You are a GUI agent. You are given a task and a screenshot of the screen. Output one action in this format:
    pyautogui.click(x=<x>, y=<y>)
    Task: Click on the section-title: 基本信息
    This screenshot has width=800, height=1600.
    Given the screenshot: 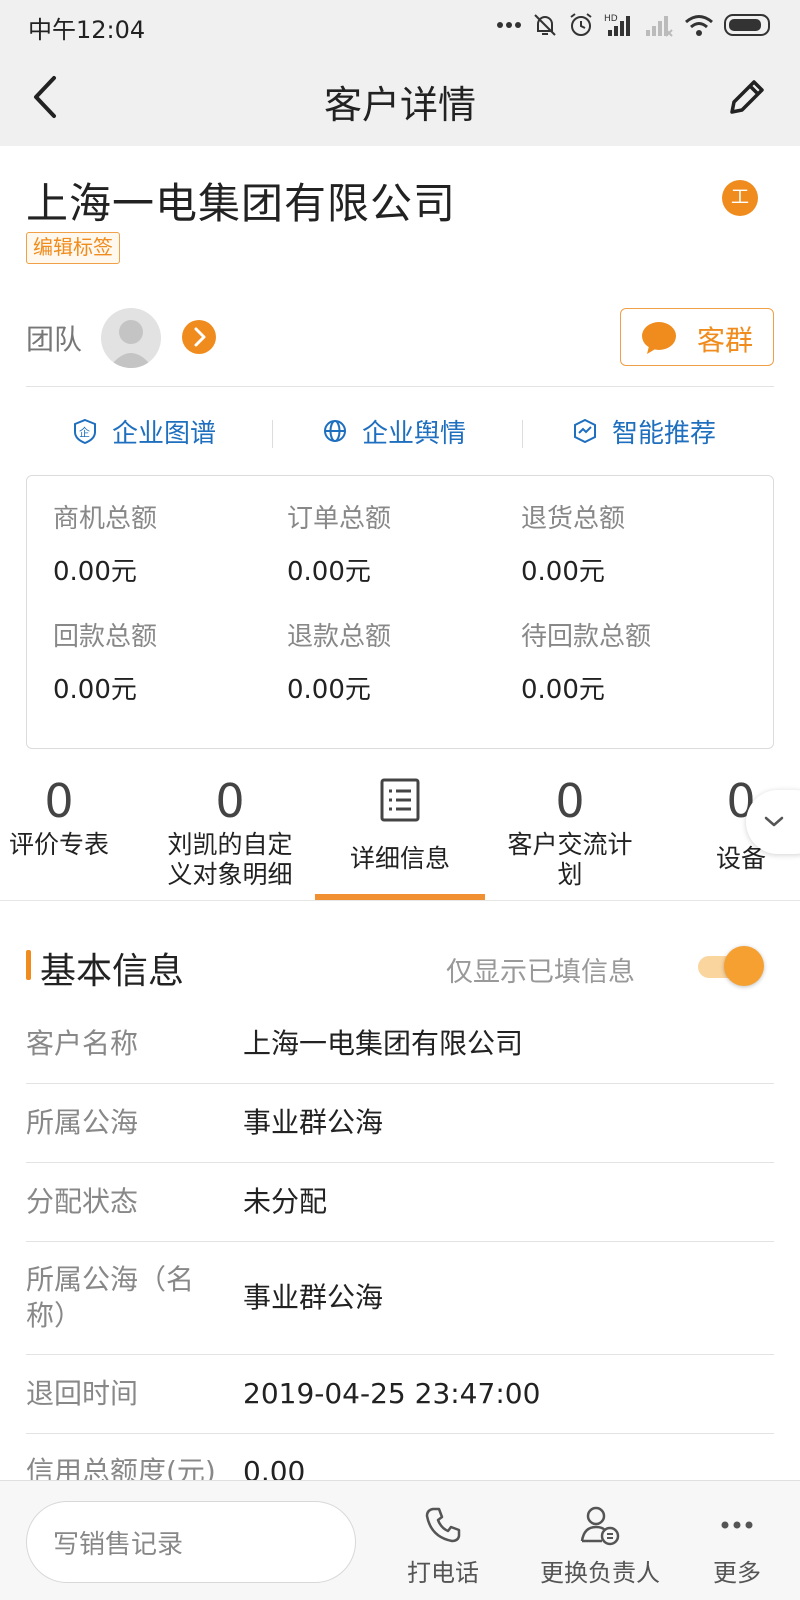 What is the action you would take?
    pyautogui.click(x=112, y=971)
    